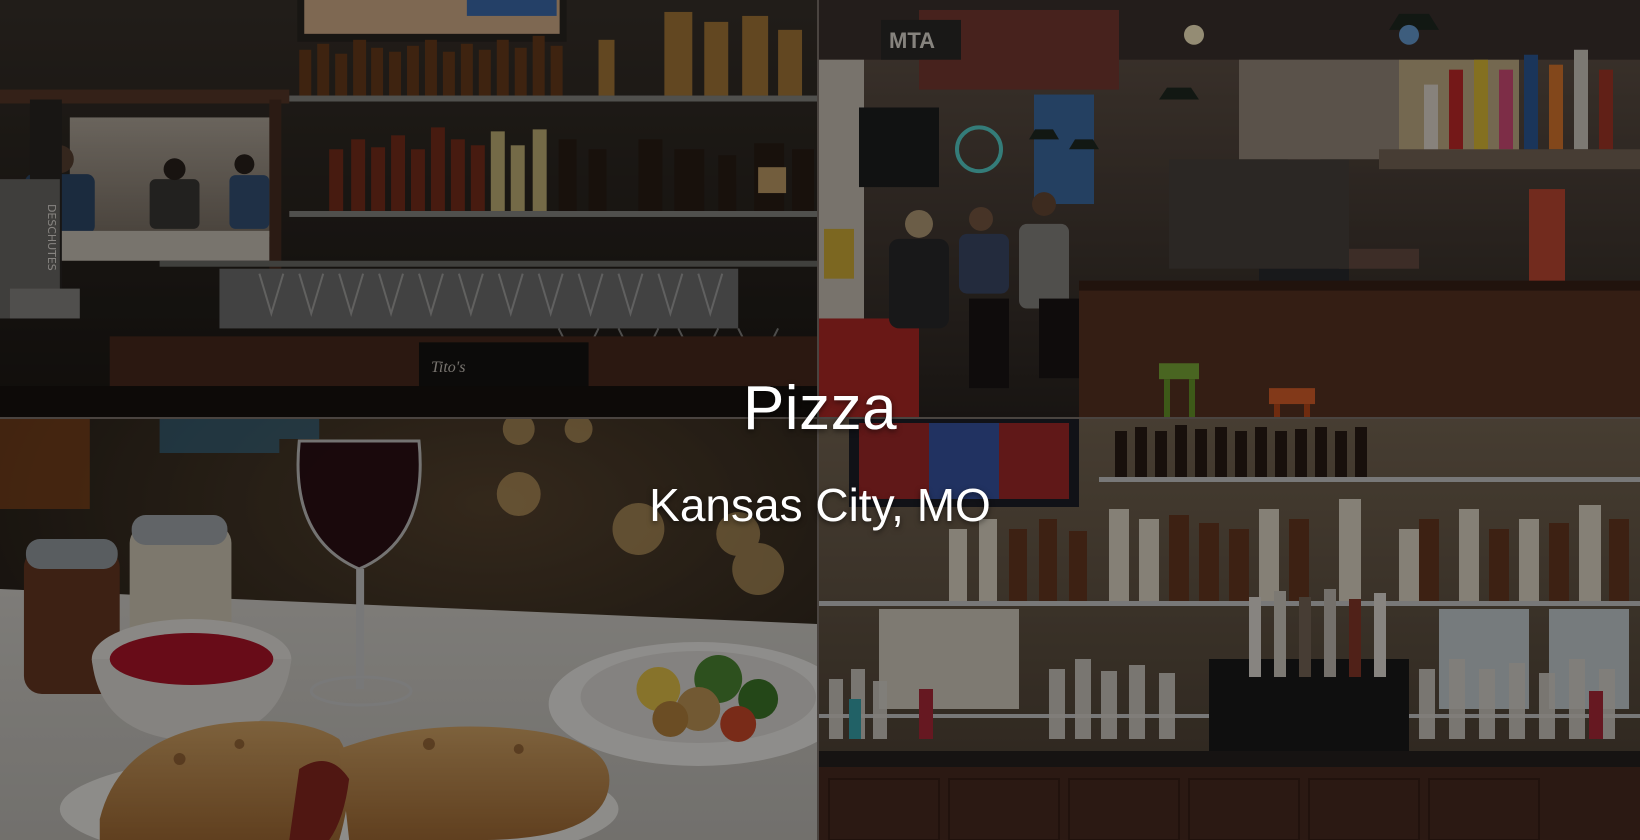 The width and height of the screenshot is (1640, 840). What do you see at coordinates (51, 237) in the screenshot?
I see `tap-handle-label: DESCHUTES` at bounding box center [51, 237].